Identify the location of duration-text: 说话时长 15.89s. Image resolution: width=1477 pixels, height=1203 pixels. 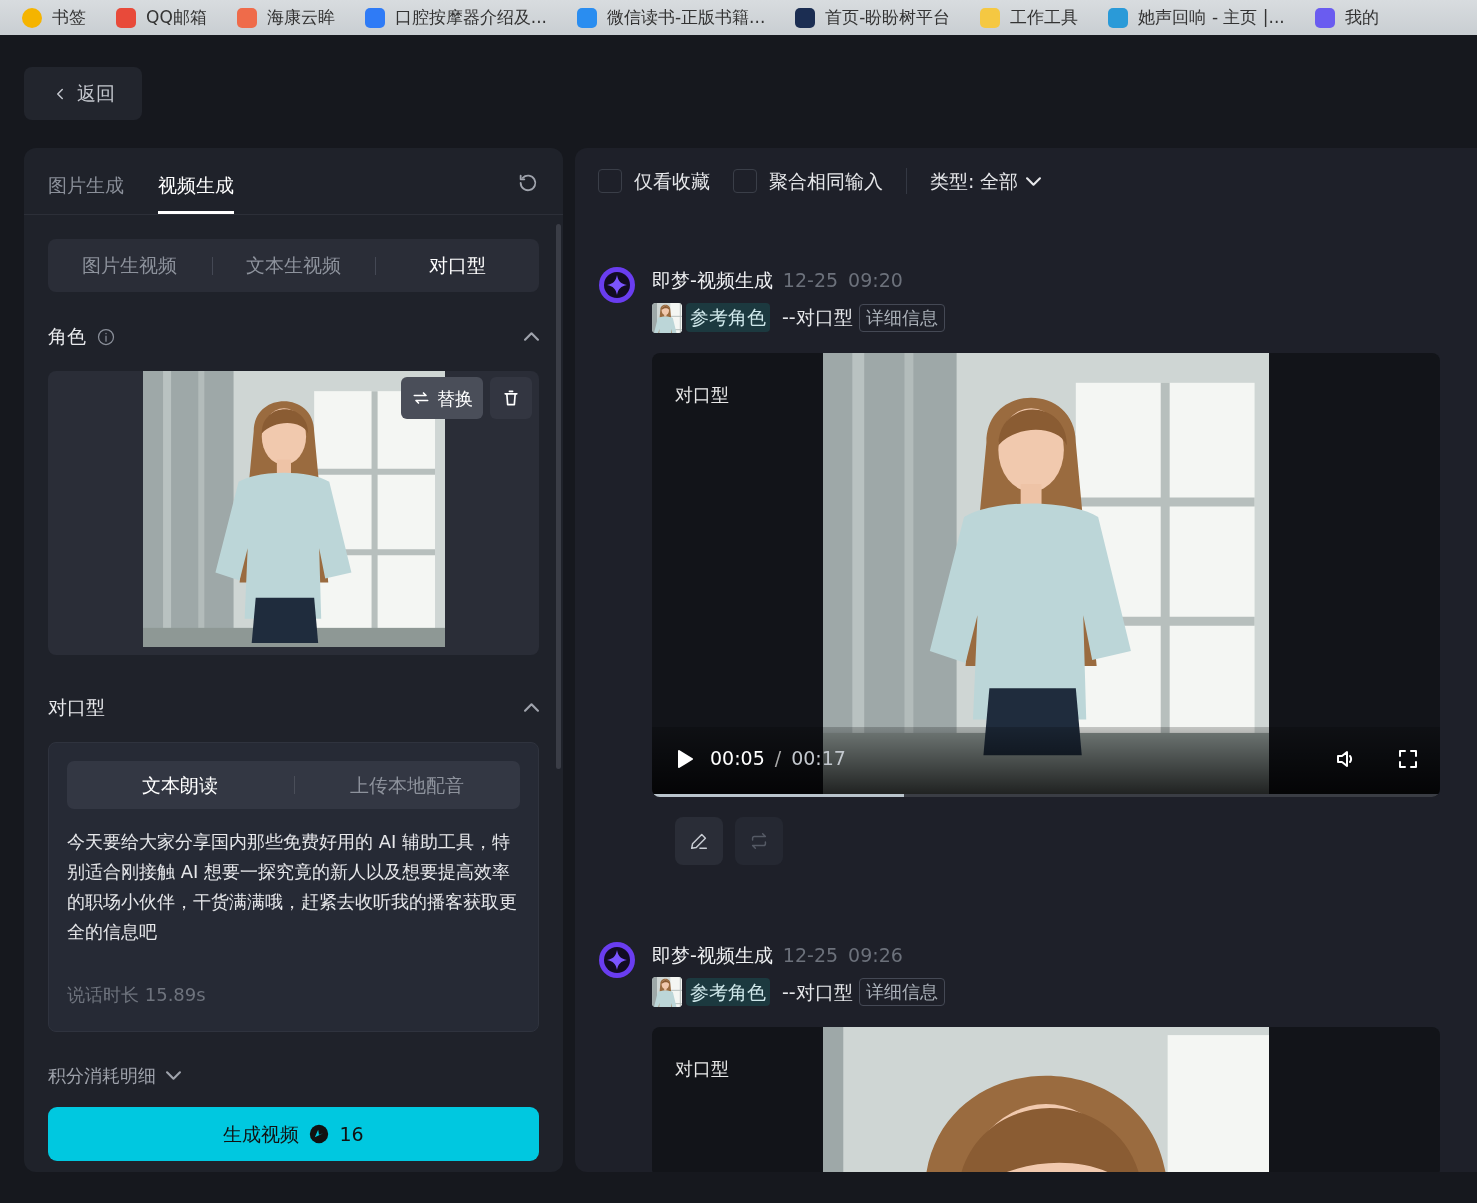
(137, 995).